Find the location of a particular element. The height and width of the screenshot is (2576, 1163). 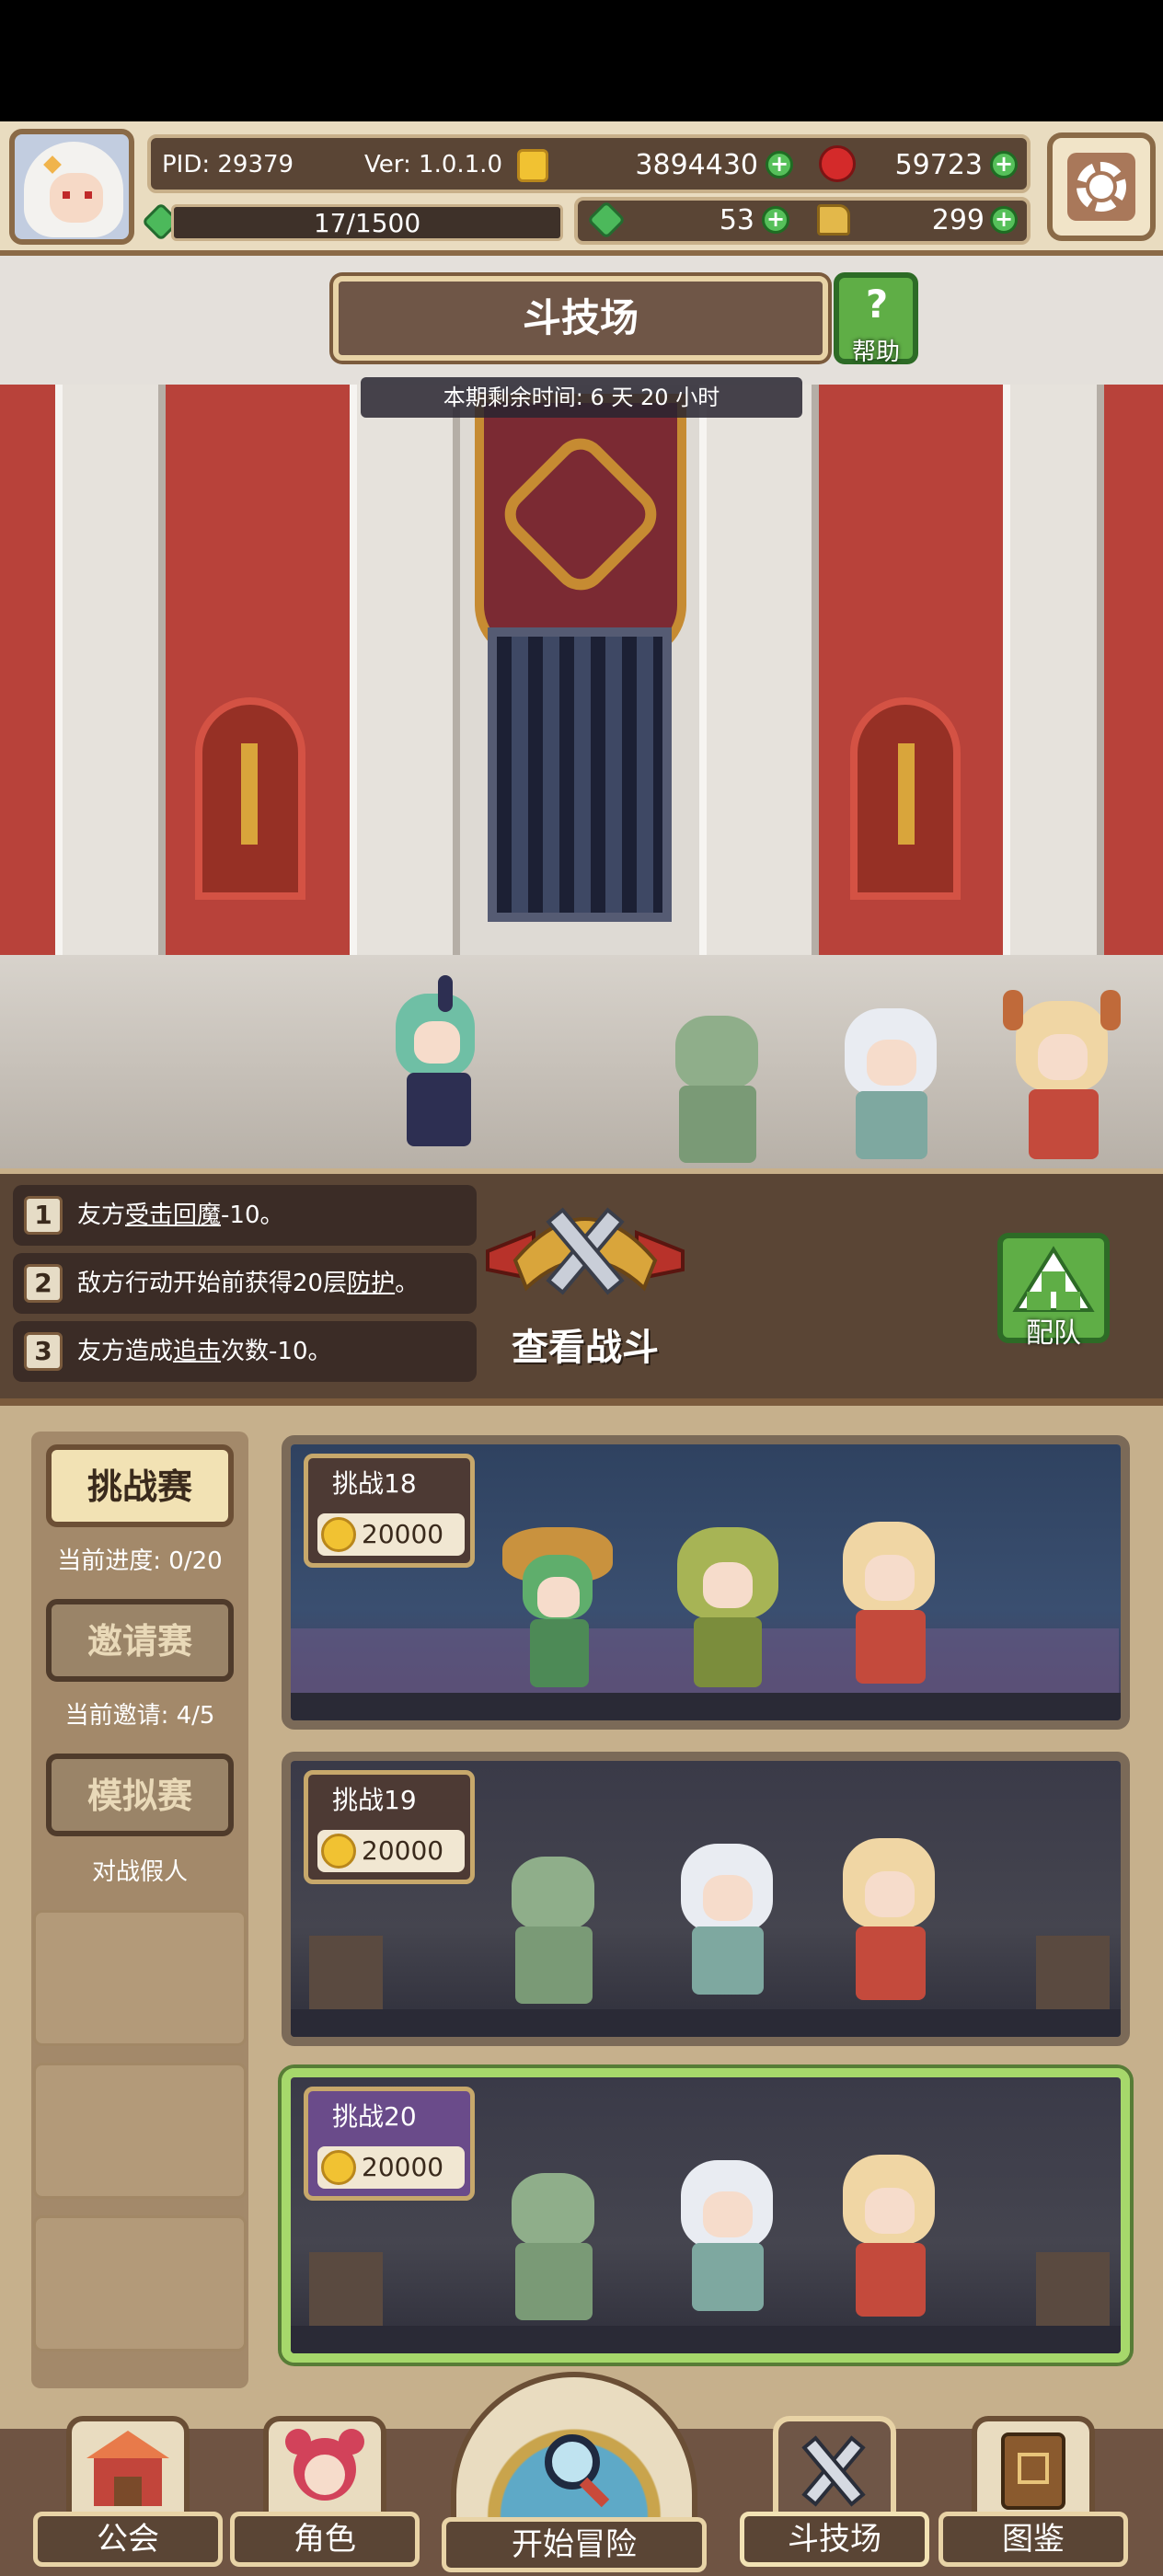

tab-challenge: 挑战赛 is located at coordinates (140, 1485).